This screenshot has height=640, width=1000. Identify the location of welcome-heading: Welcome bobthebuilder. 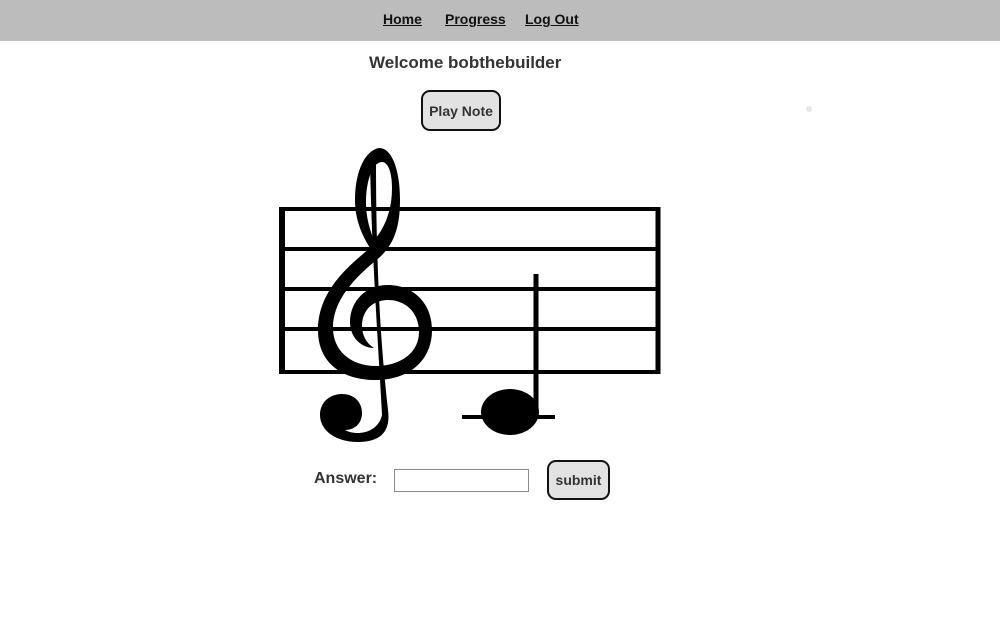
(465, 62).